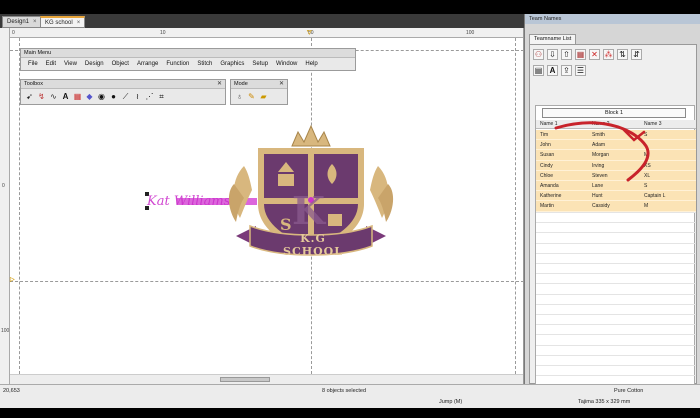 The image size is (700, 418). Describe the element at coordinates (51, 64) in the screenshot. I see `menu-edit: Edit` at that location.